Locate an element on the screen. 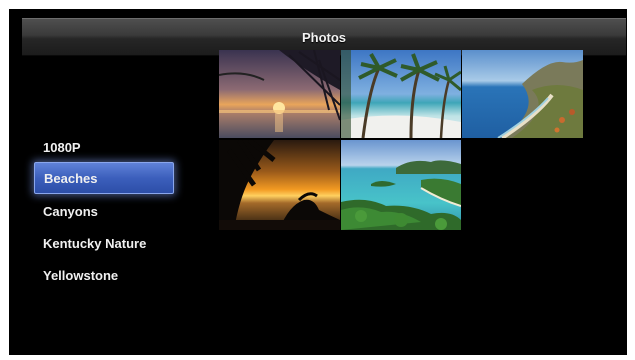 This screenshot has width=635, height=360. photo-thumbnail-palm-beach is located at coordinates (401, 94).